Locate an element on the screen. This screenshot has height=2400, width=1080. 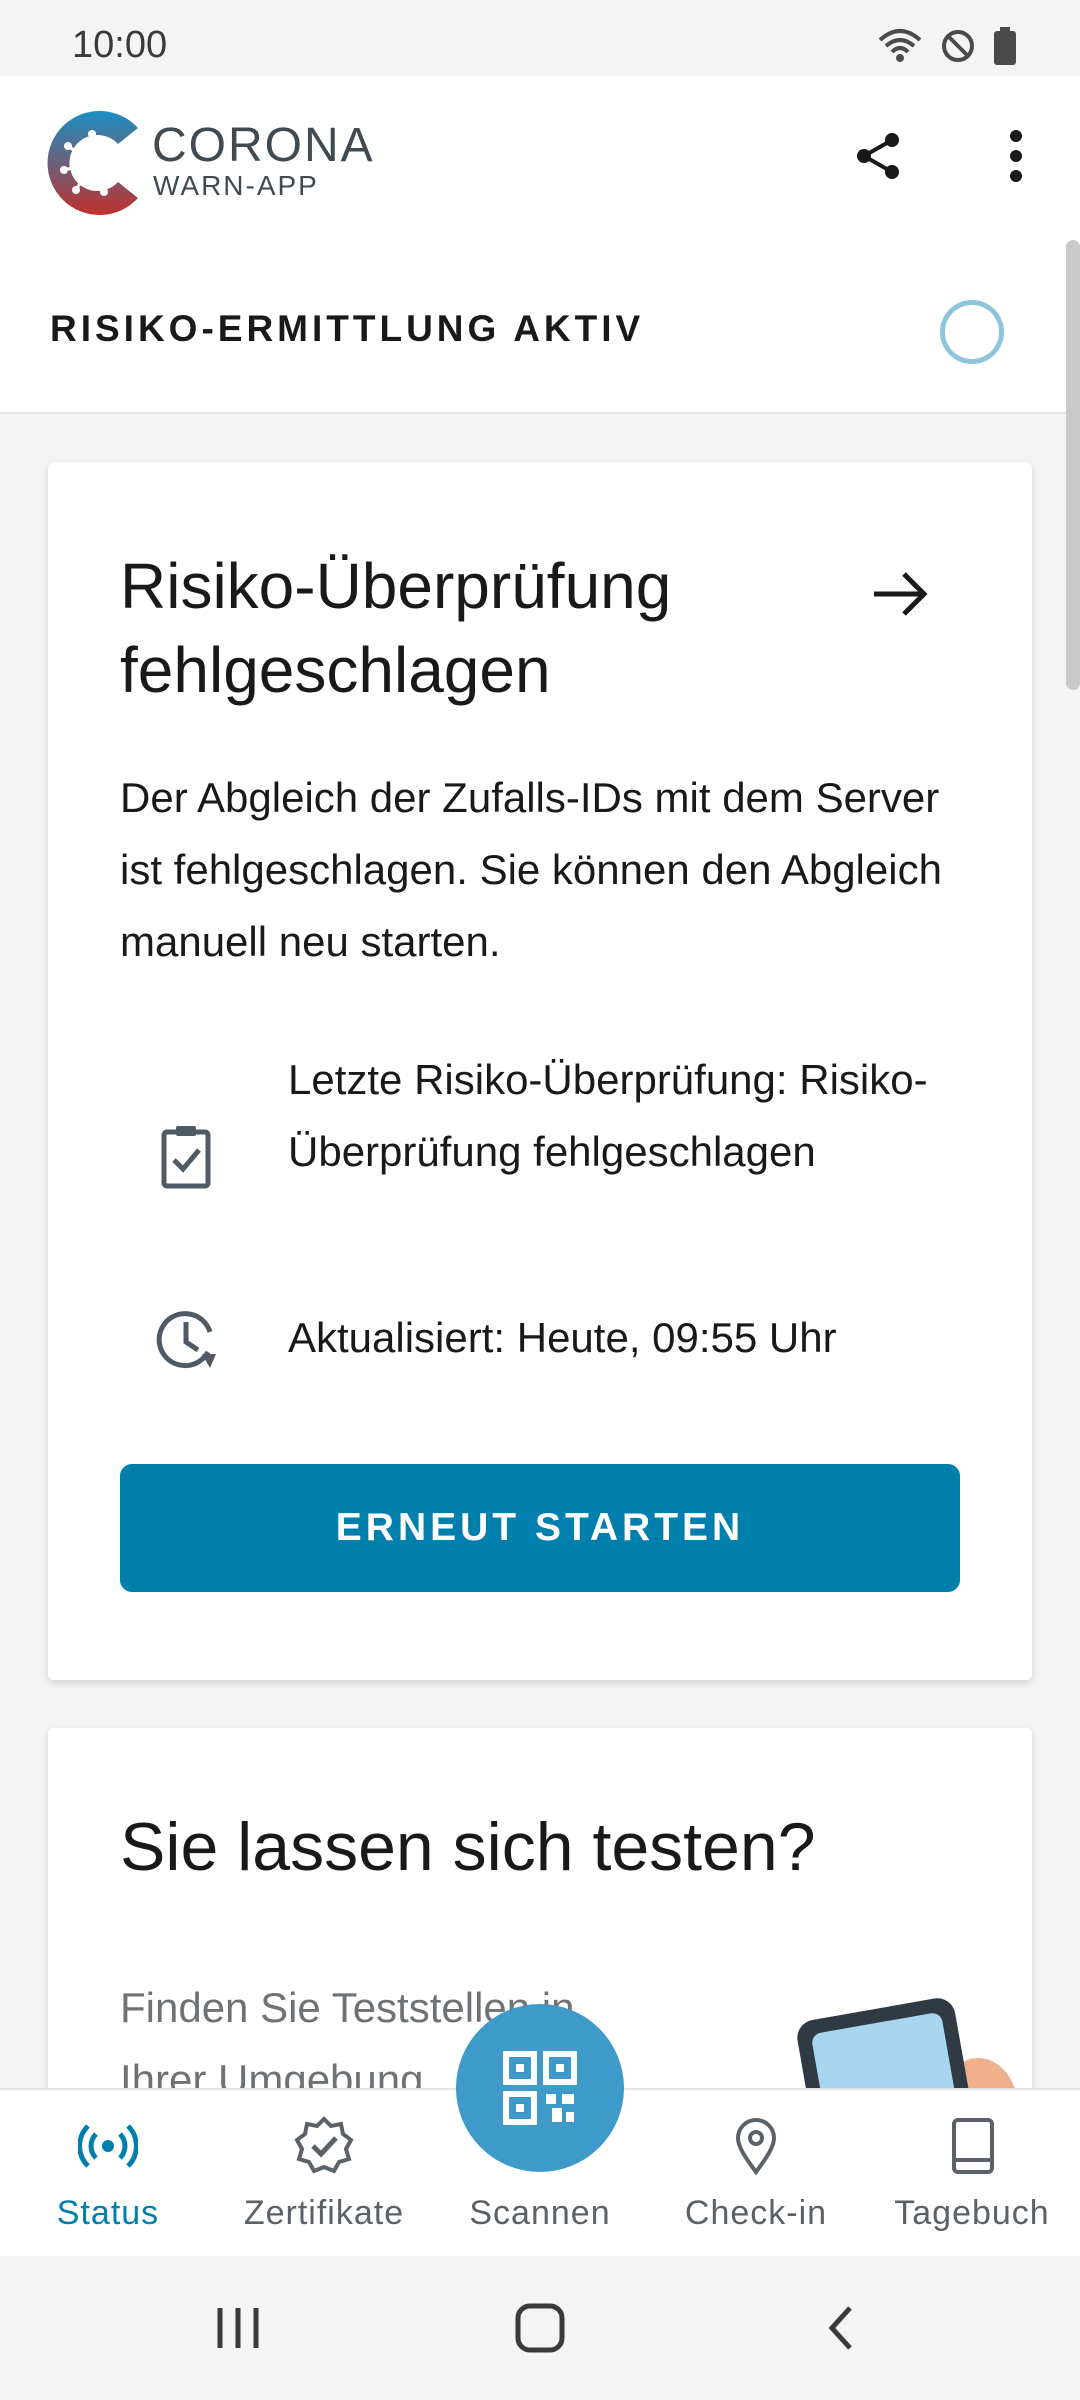
nav-item-diary: Tagebuch is located at coordinates (972, 2174).